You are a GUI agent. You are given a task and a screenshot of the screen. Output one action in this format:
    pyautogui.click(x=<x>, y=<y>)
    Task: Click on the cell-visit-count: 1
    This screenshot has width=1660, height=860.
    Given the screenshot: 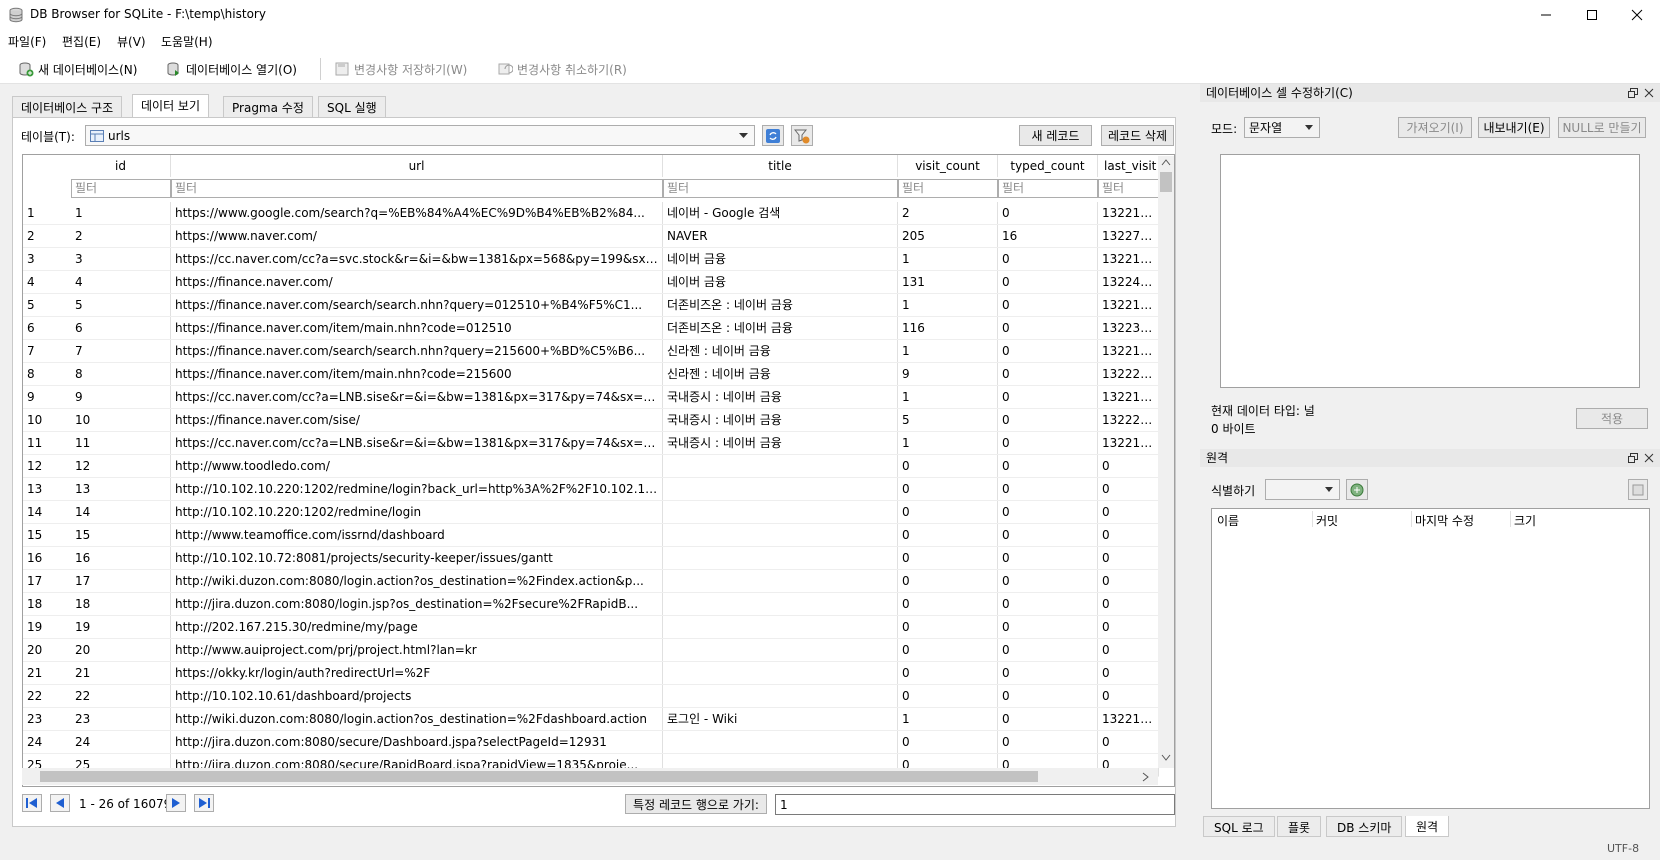 What is the action you would take?
    pyautogui.click(x=948, y=397)
    